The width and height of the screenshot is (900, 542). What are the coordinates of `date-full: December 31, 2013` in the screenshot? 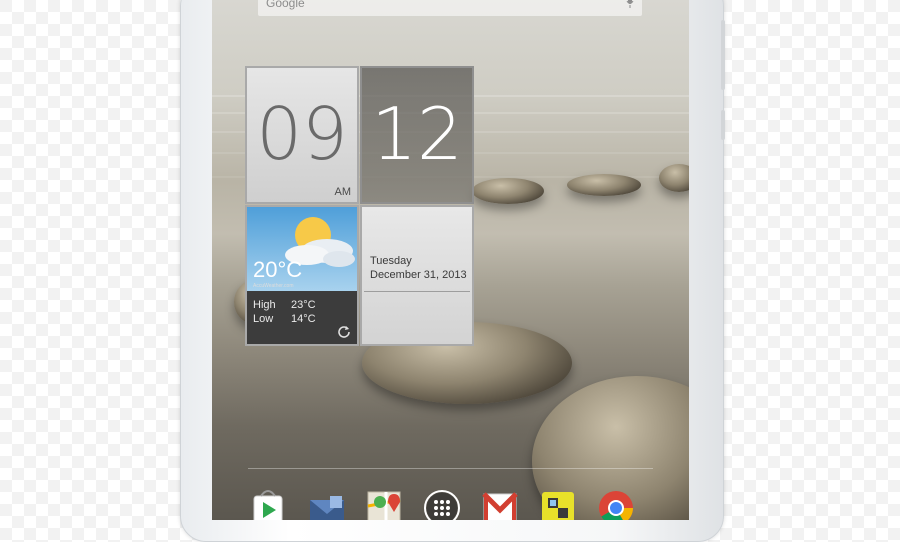 It's located at (418, 275).